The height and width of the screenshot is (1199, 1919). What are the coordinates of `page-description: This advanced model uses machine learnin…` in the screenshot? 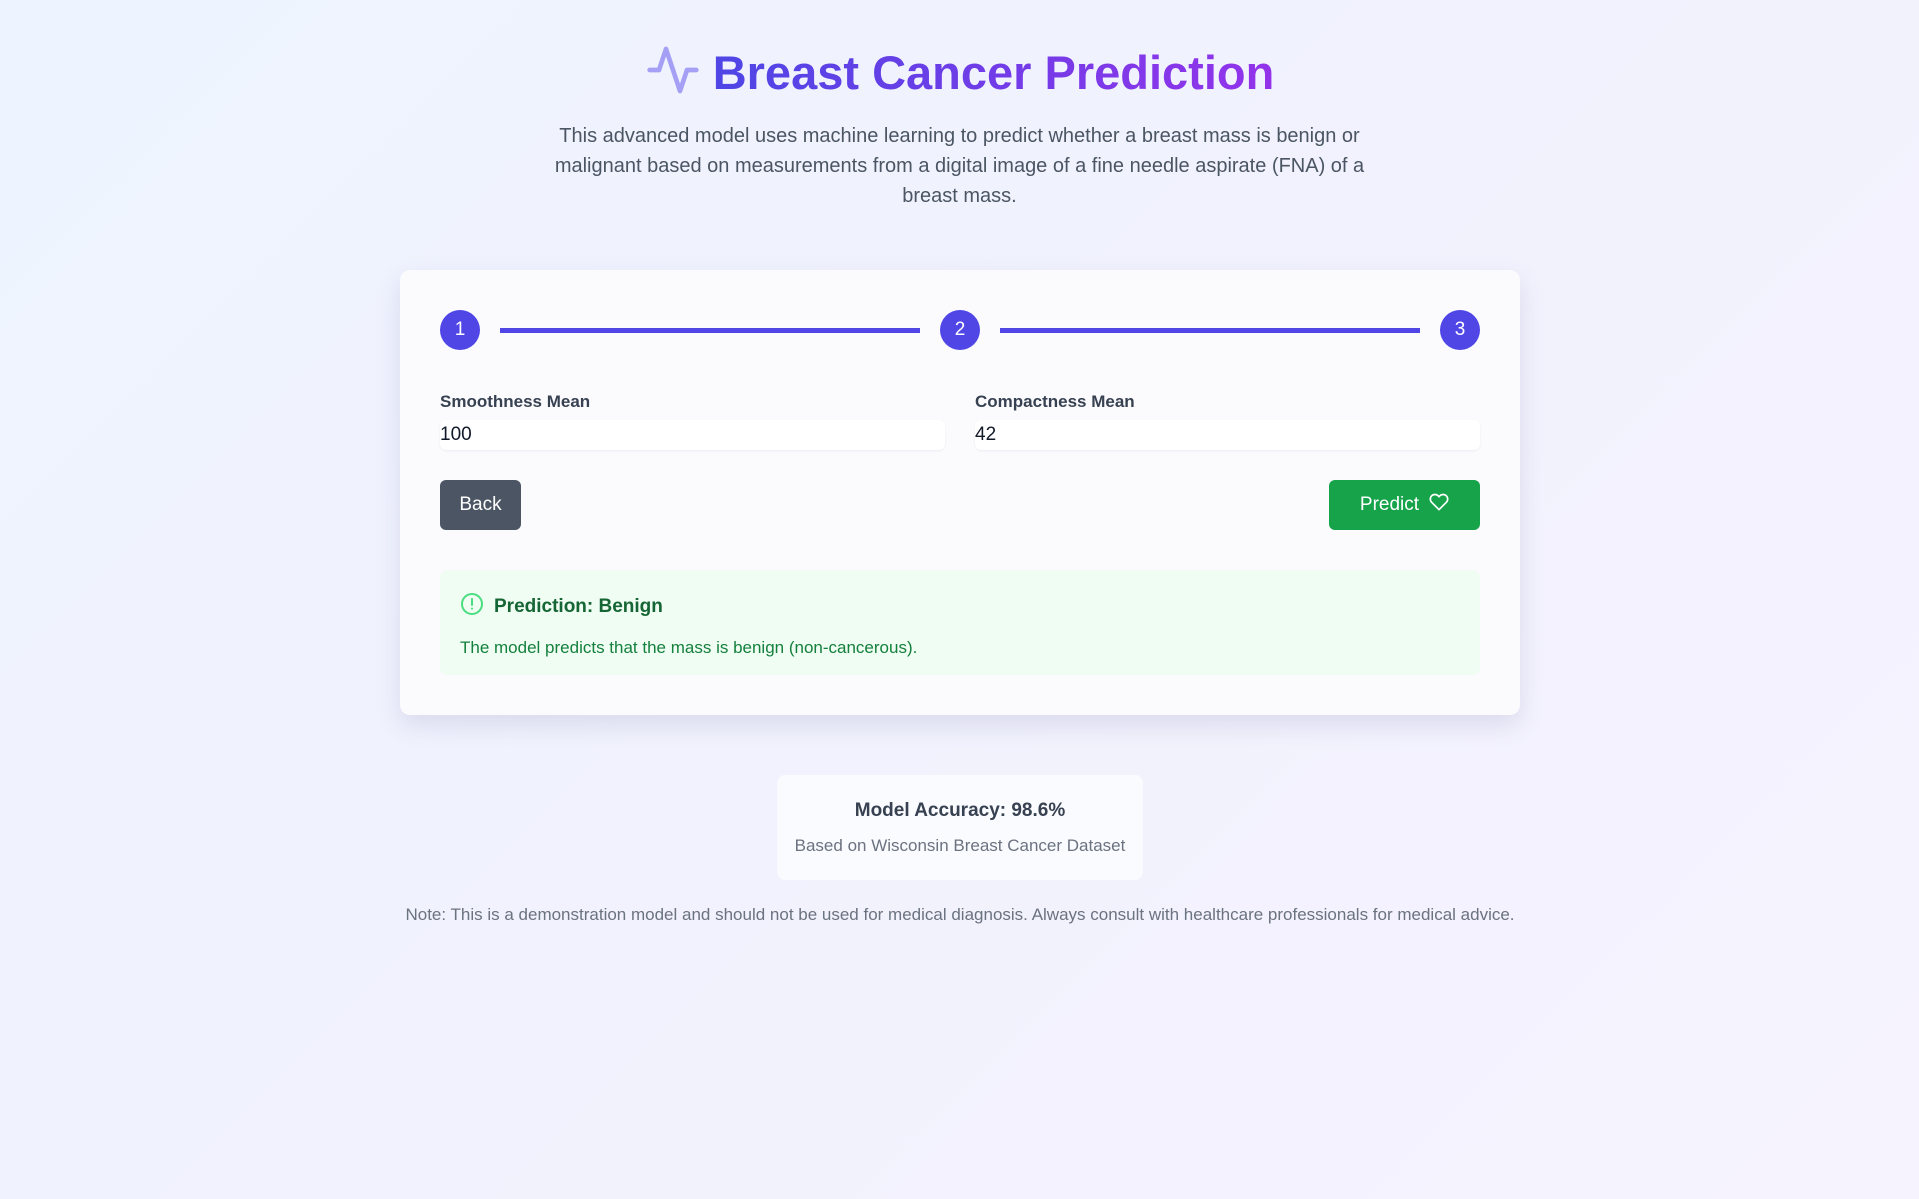 It's located at (959, 166).